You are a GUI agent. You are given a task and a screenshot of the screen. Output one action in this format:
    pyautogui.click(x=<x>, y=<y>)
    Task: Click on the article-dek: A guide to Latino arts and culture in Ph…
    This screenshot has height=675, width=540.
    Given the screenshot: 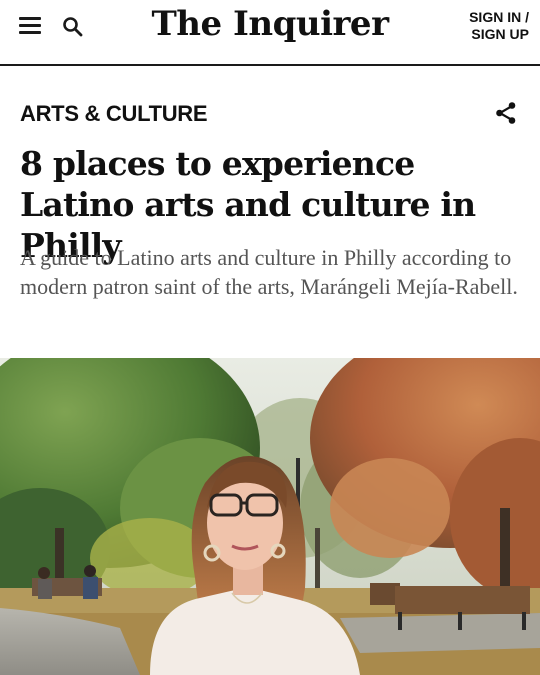 What is the action you would take?
    pyautogui.click(x=269, y=272)
    